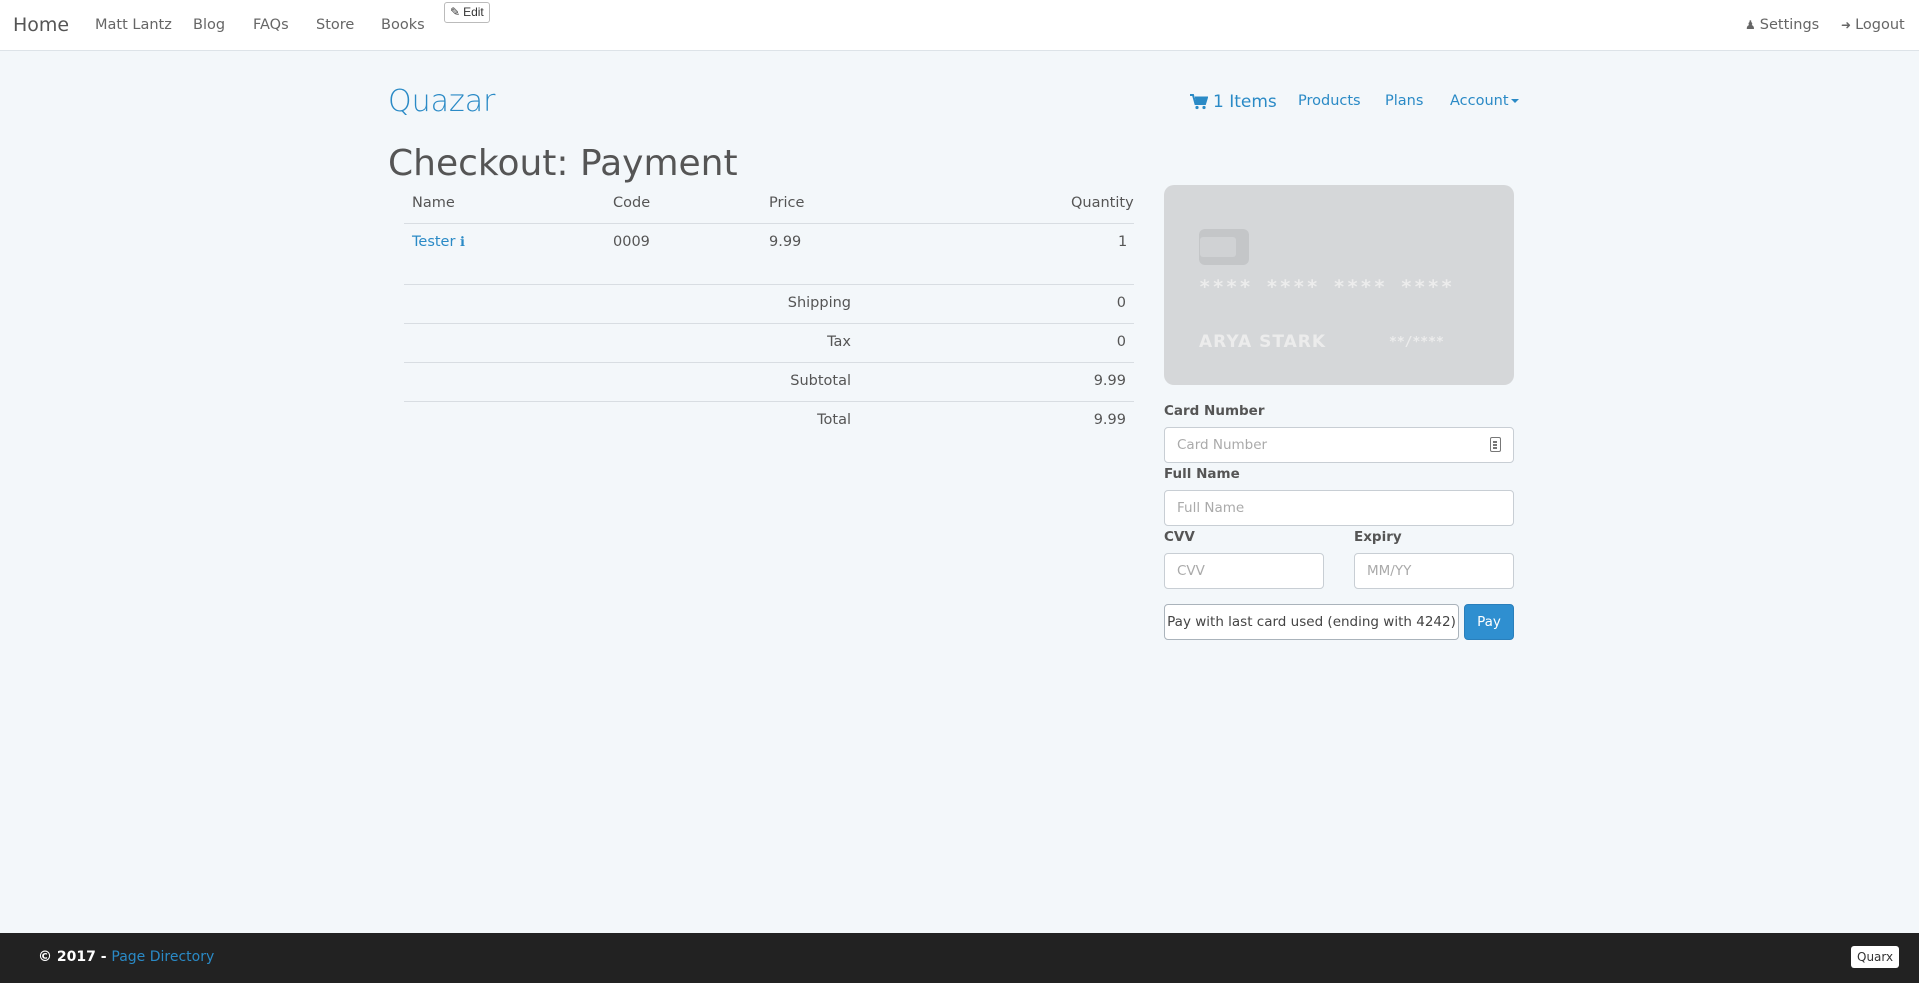  I want to click on caret-down-icon, so click(1514, 101).